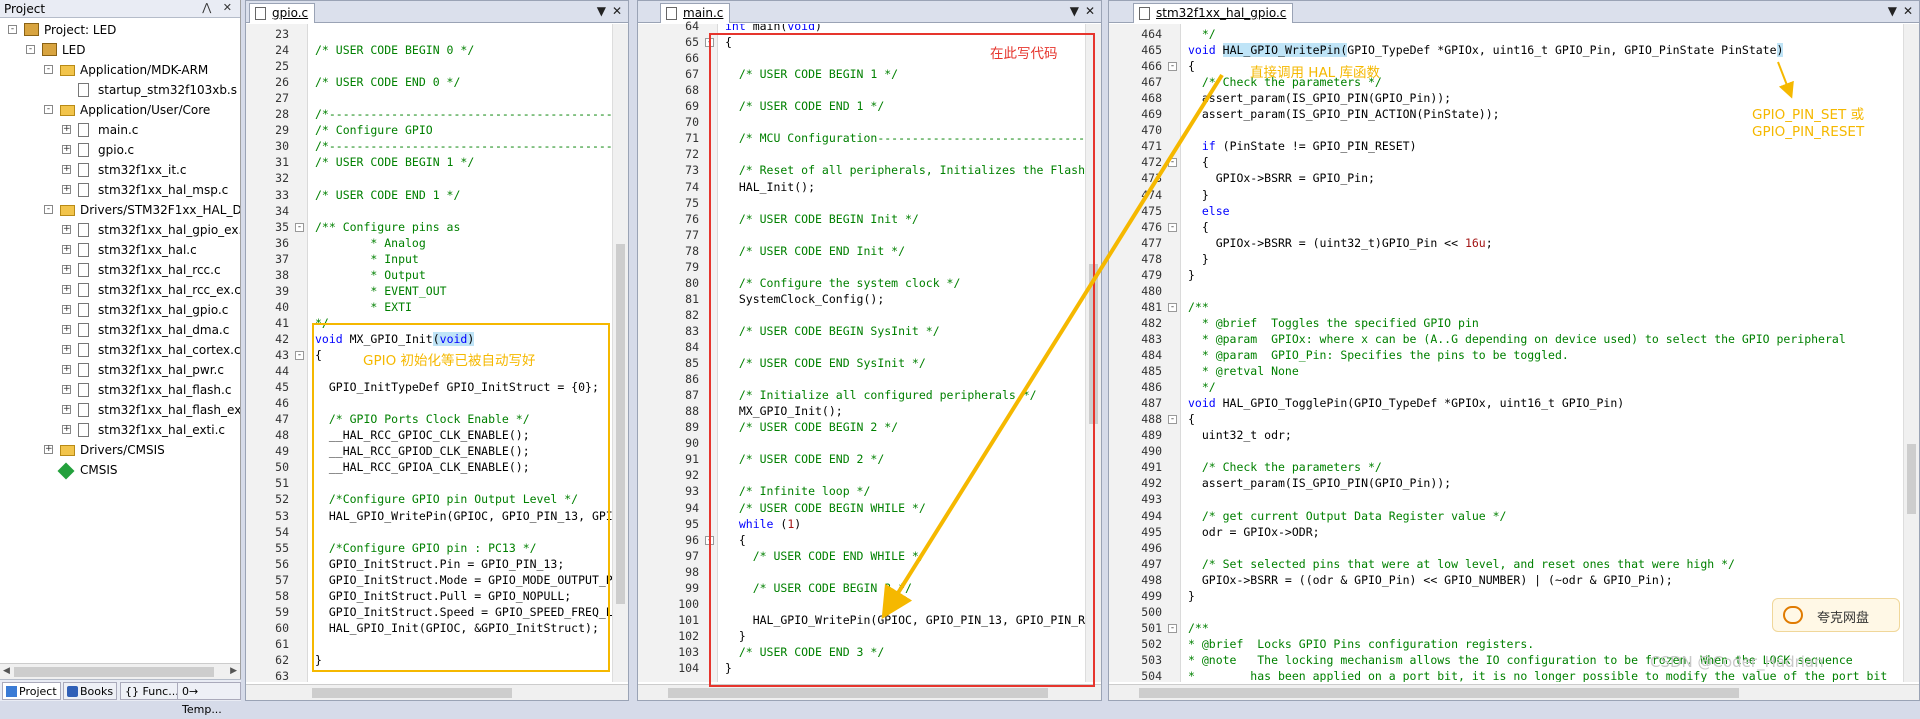  I want to click on code-line: * EXTI, so click(363, 307).